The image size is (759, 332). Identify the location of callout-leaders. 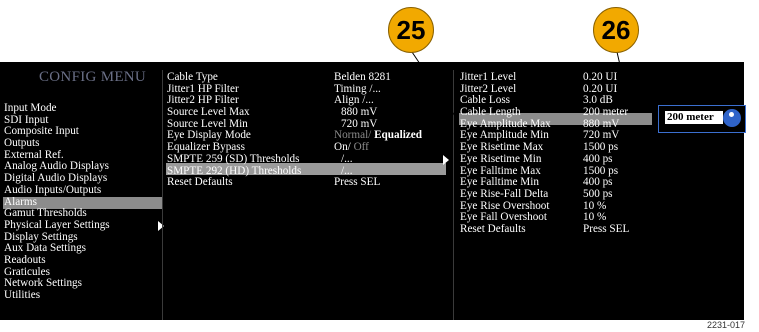
(521, 84).